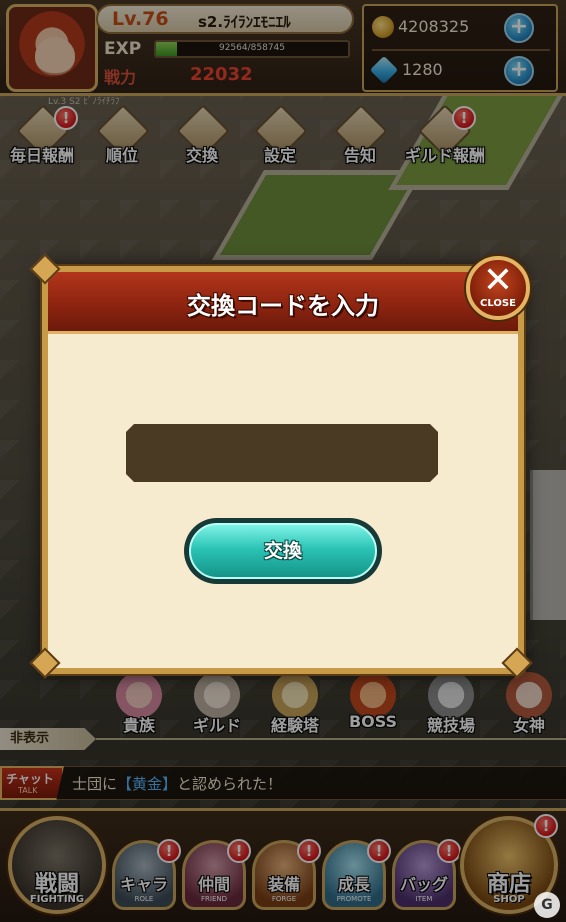 This screenshot has width=566, height=922. I want to click on close-label: CLOSE, so click(498, 303).